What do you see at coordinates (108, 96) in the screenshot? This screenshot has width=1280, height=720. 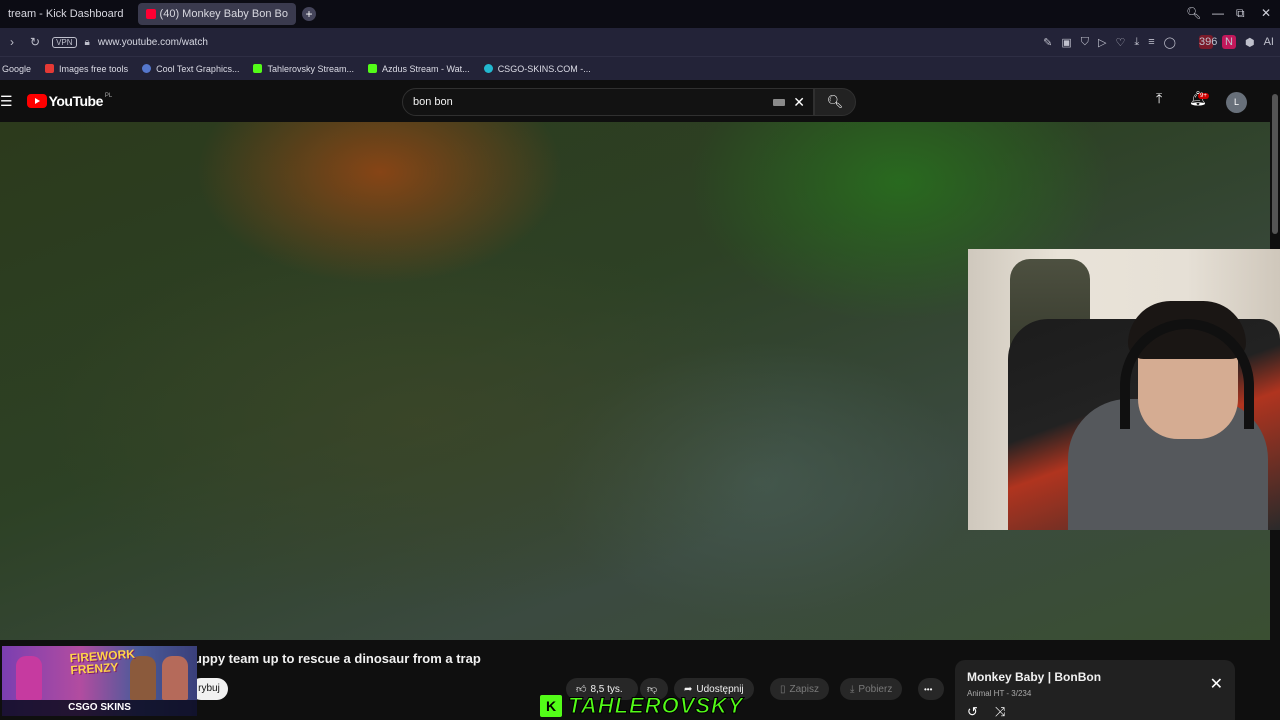 I see `region-label: PL` at bounding box center [108, 96].